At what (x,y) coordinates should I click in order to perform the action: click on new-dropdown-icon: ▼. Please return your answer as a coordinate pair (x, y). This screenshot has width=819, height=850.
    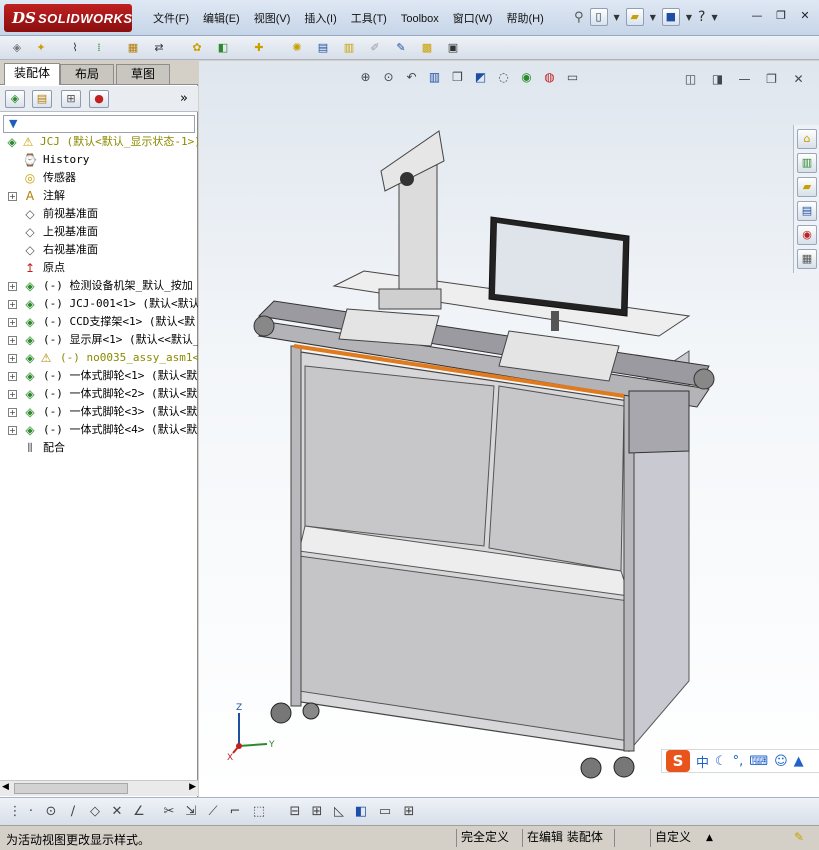
    Looking at the image, I should click on (617, 17).